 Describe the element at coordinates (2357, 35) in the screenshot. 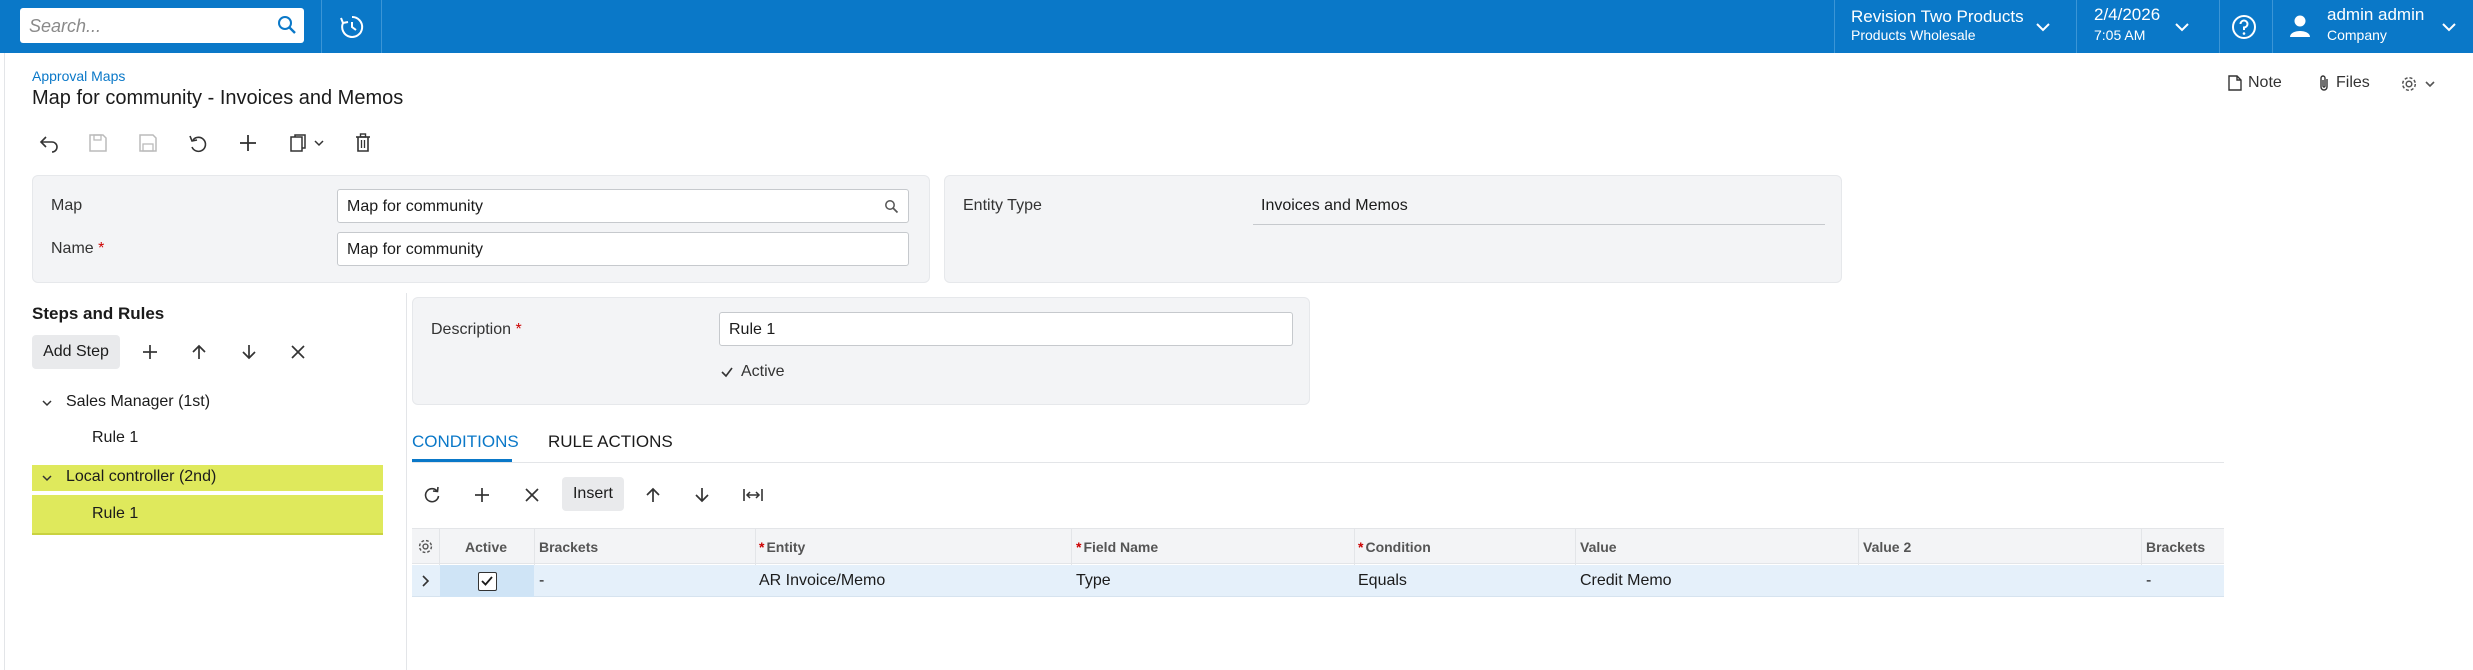

I see `user-company: Company` at that location.